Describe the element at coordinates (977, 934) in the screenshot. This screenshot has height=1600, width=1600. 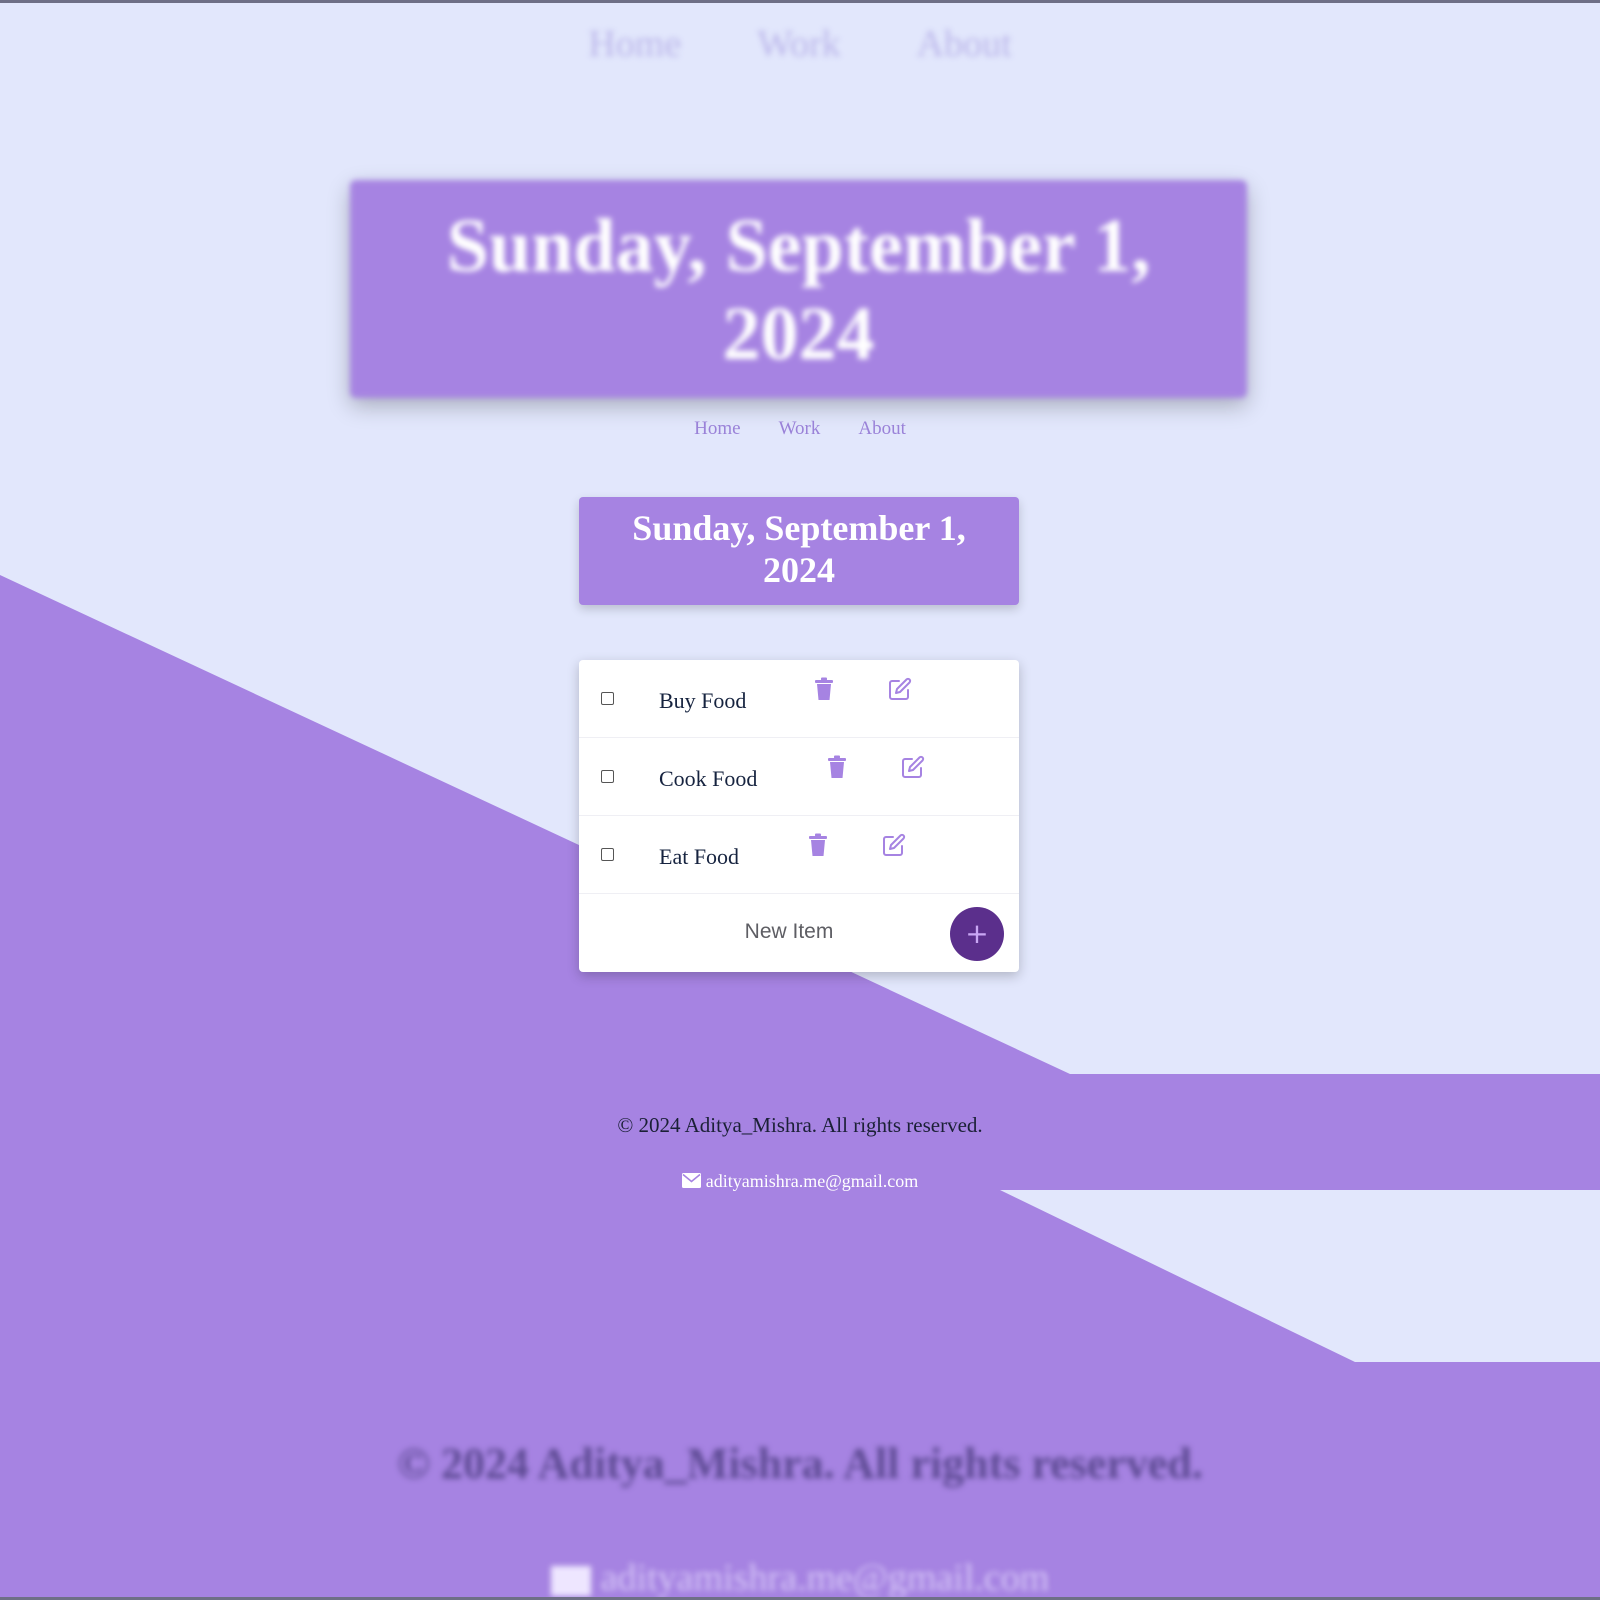
I see `add-item-button: +` at that location.